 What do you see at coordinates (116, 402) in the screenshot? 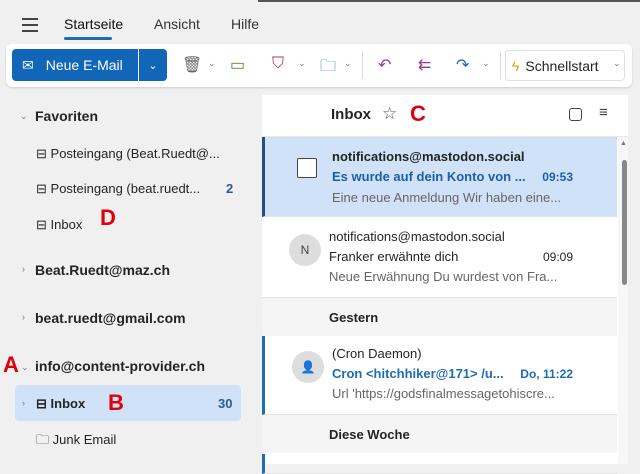
I see `annotation-b: B` at bounding box center [116, 402].